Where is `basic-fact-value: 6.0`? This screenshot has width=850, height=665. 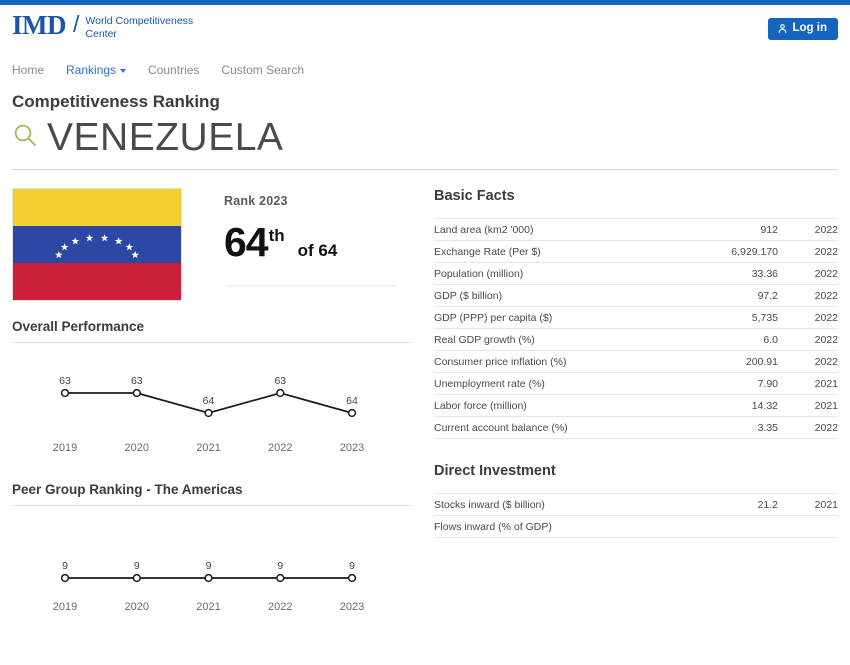 basic-fact-value: 6.0 is located at coordinates (770, 340).